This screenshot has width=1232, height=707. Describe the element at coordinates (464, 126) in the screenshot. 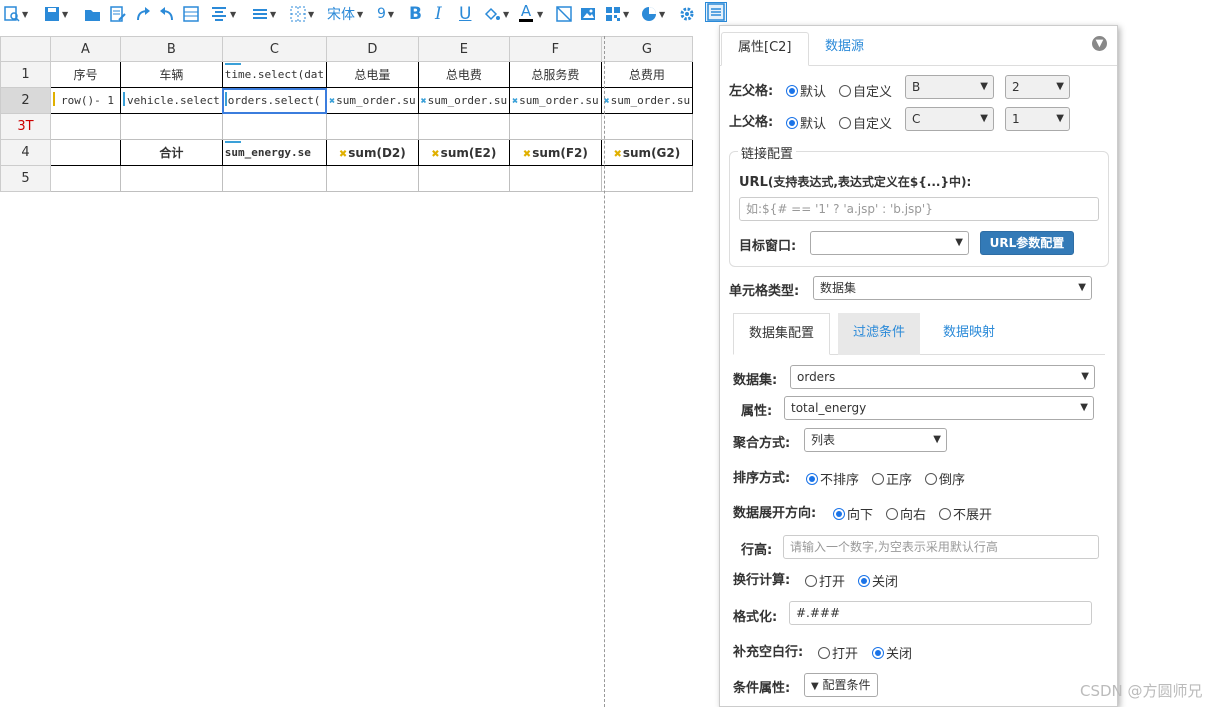

I see `cell-e3` at that location.